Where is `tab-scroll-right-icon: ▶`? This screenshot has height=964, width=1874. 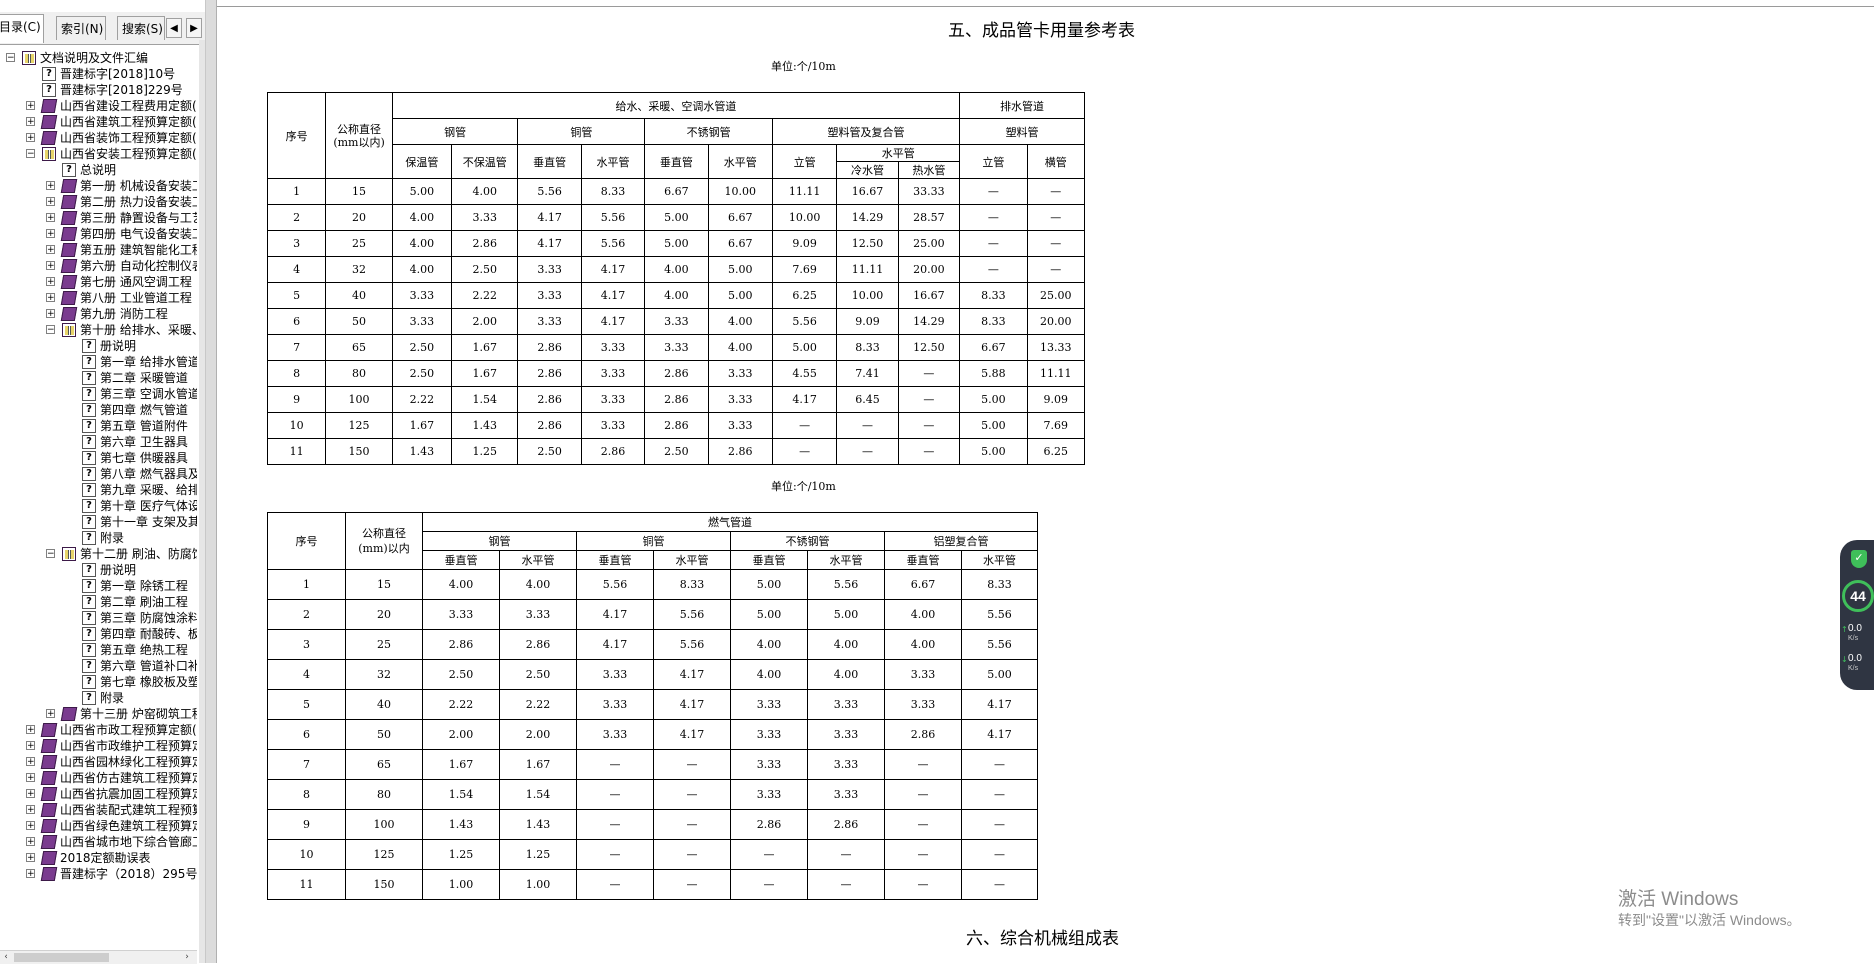
tab-scroll-right-icon: ▶ is located at coordinates (194, 28).